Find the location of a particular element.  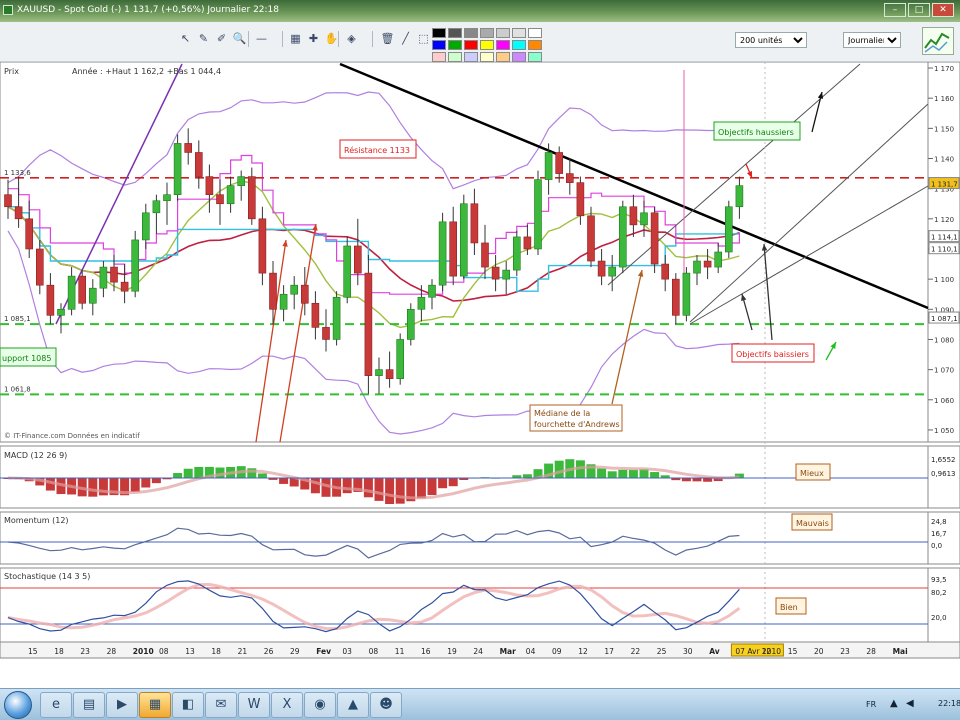

cursor-icon: ↖ is located at coordinates (185, 38).